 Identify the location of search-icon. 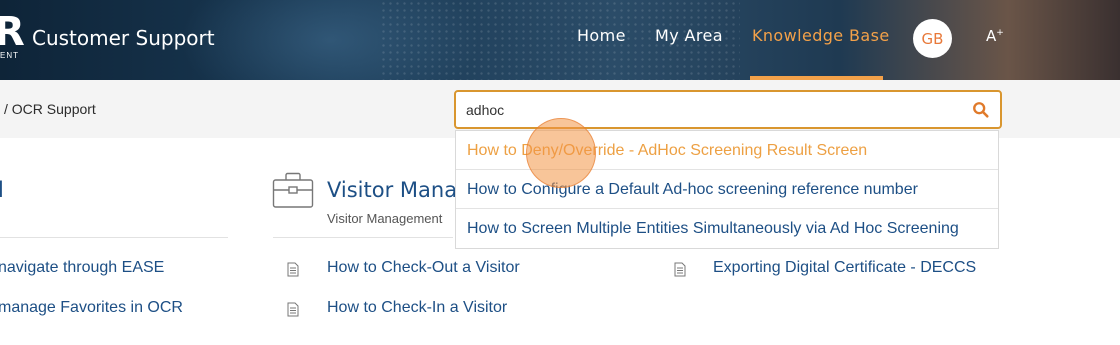
(981, 110).